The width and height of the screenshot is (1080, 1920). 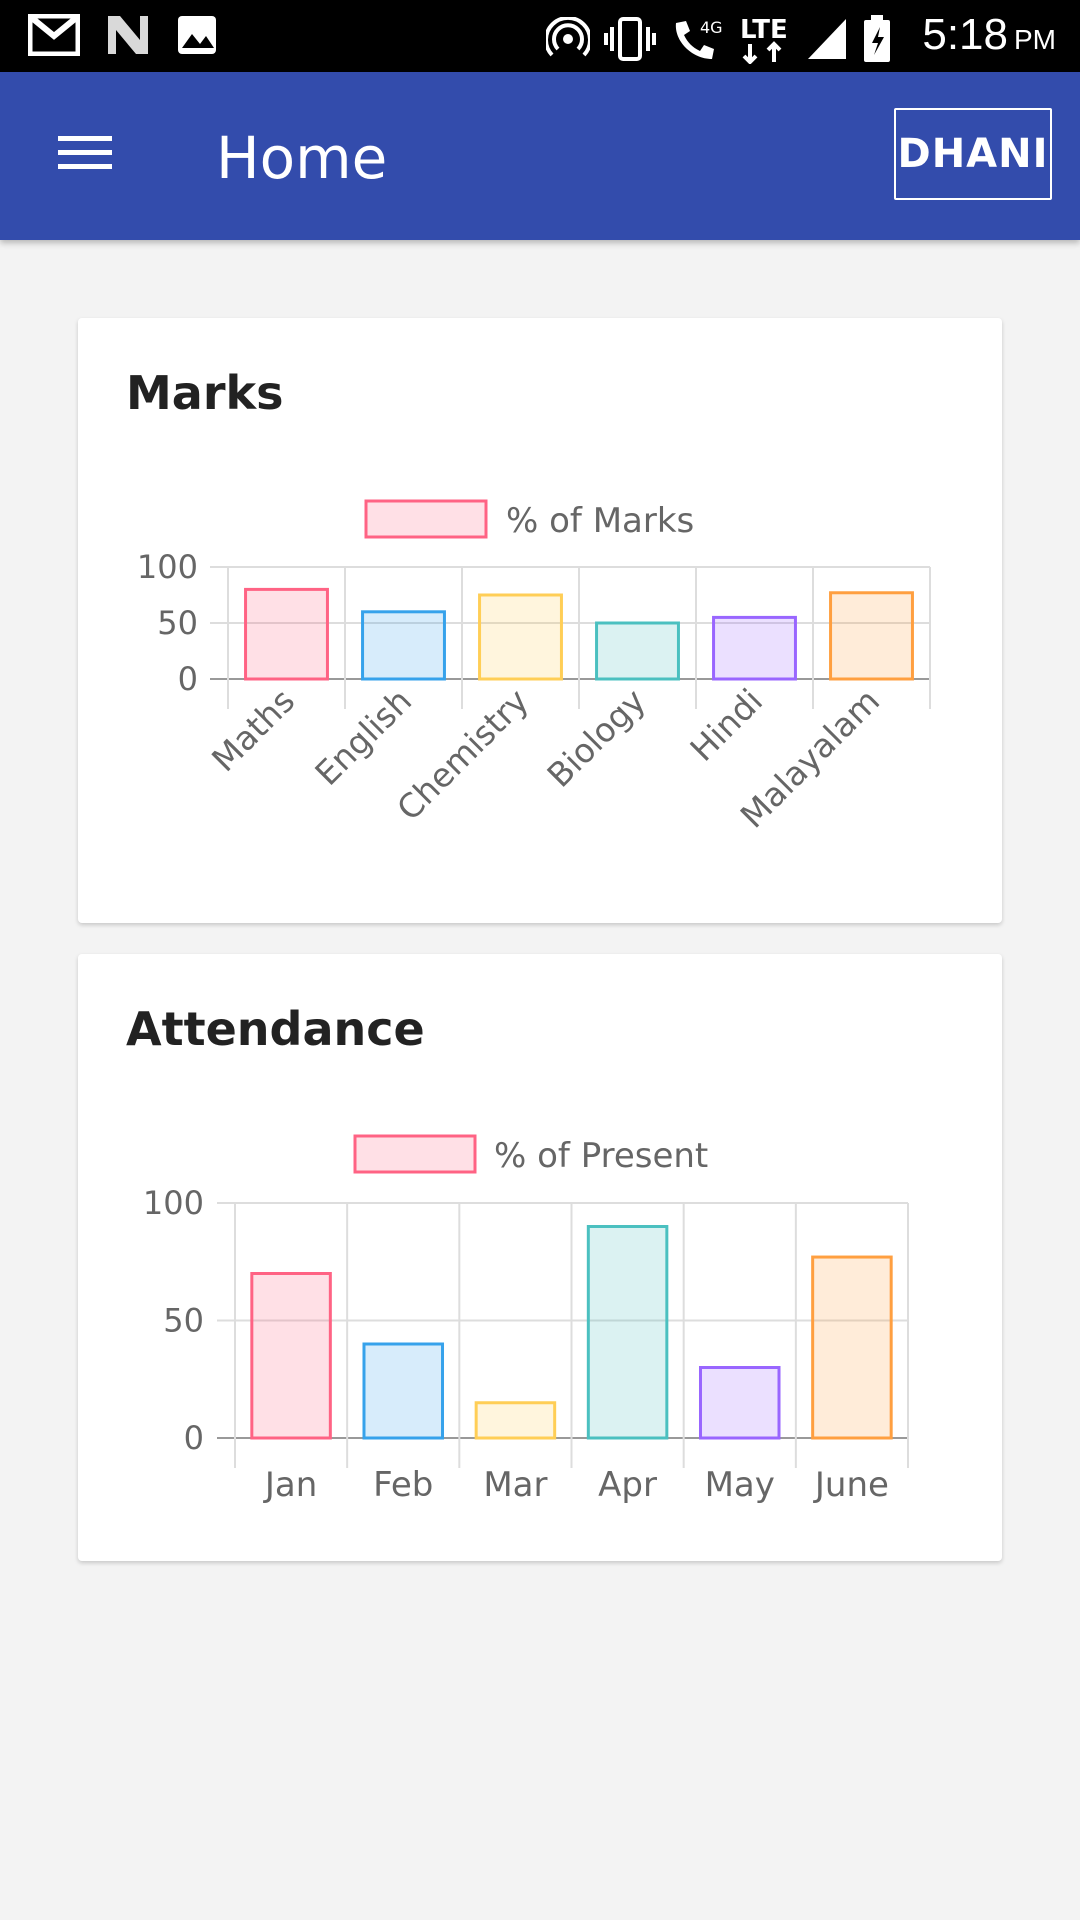 What do you see at coordinates (871, 636) in the screenshot?
I see `bar-malayalam` at bounding box center [871, 636].